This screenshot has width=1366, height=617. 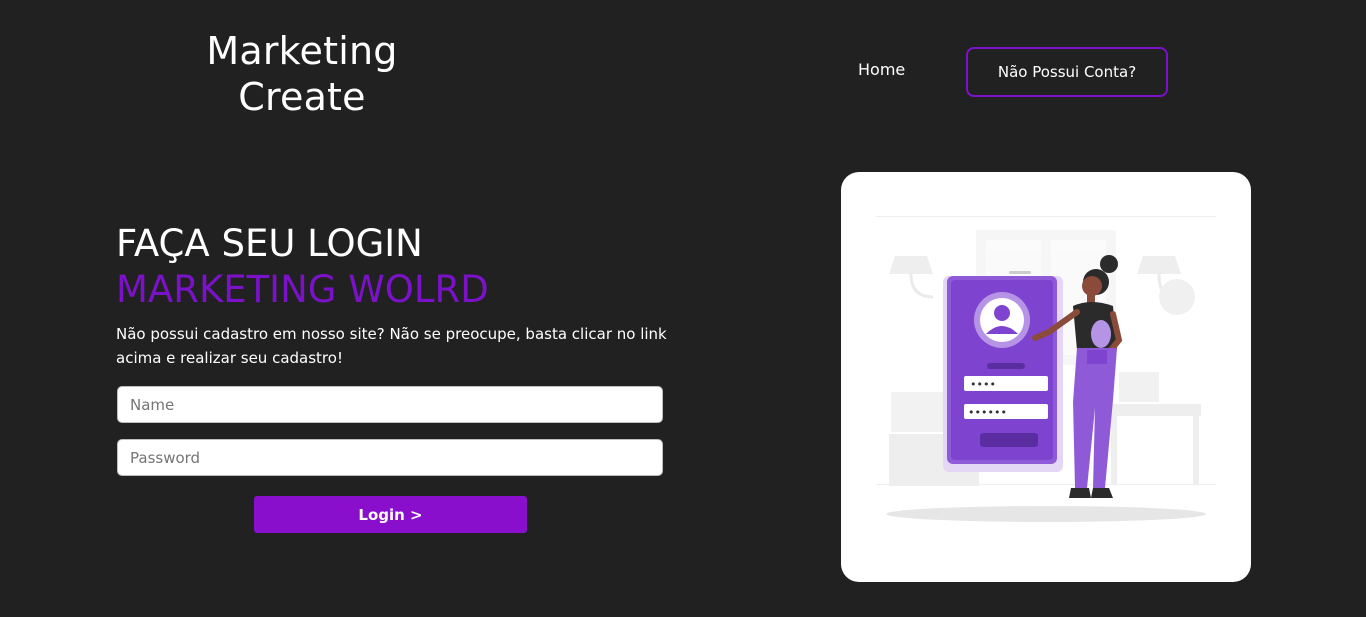 I want to click on password-dots-2: ••••••, so click(x=987, y=412).